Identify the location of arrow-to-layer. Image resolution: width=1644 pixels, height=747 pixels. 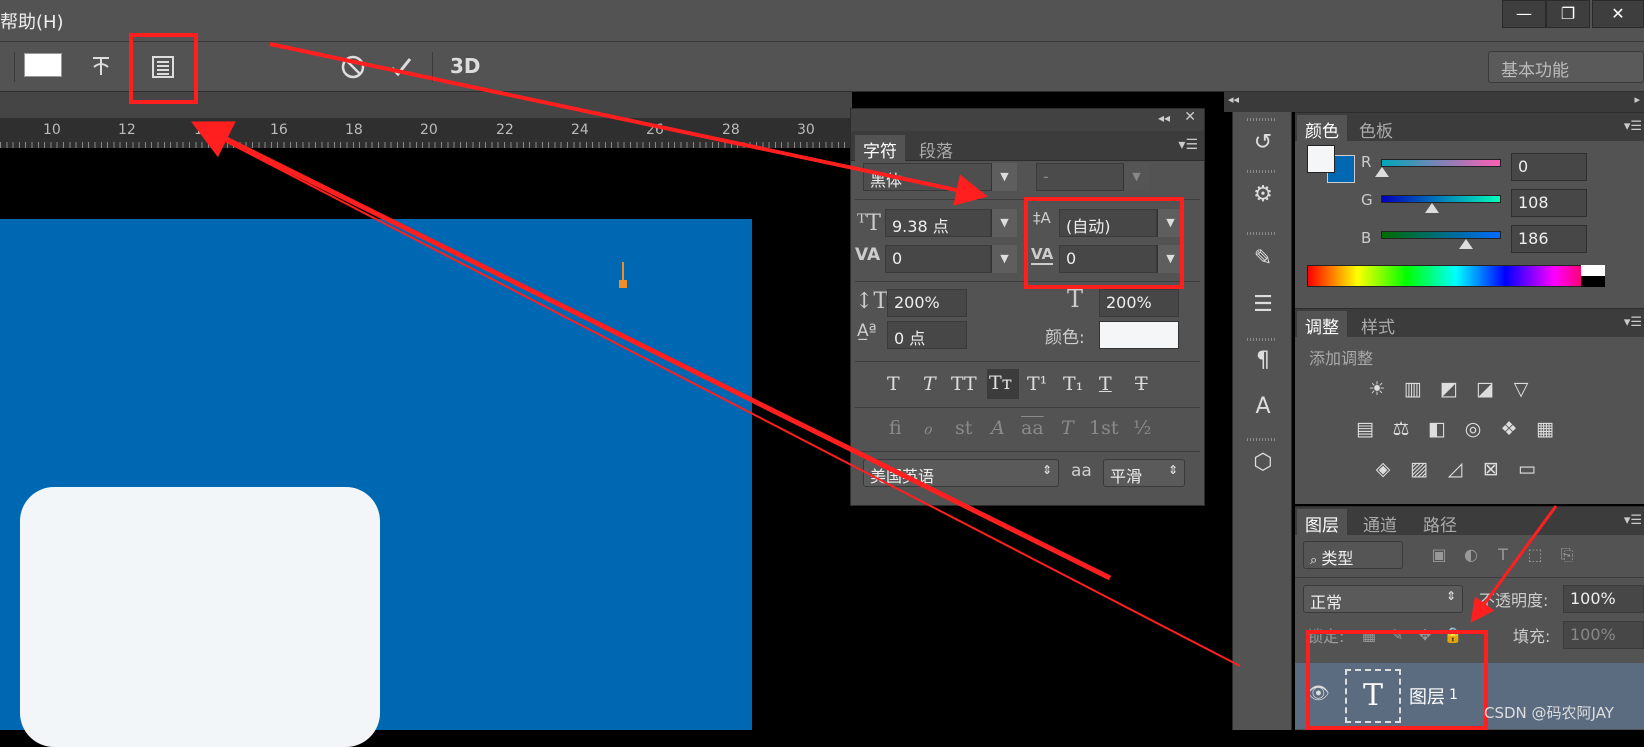
(1514, 564).